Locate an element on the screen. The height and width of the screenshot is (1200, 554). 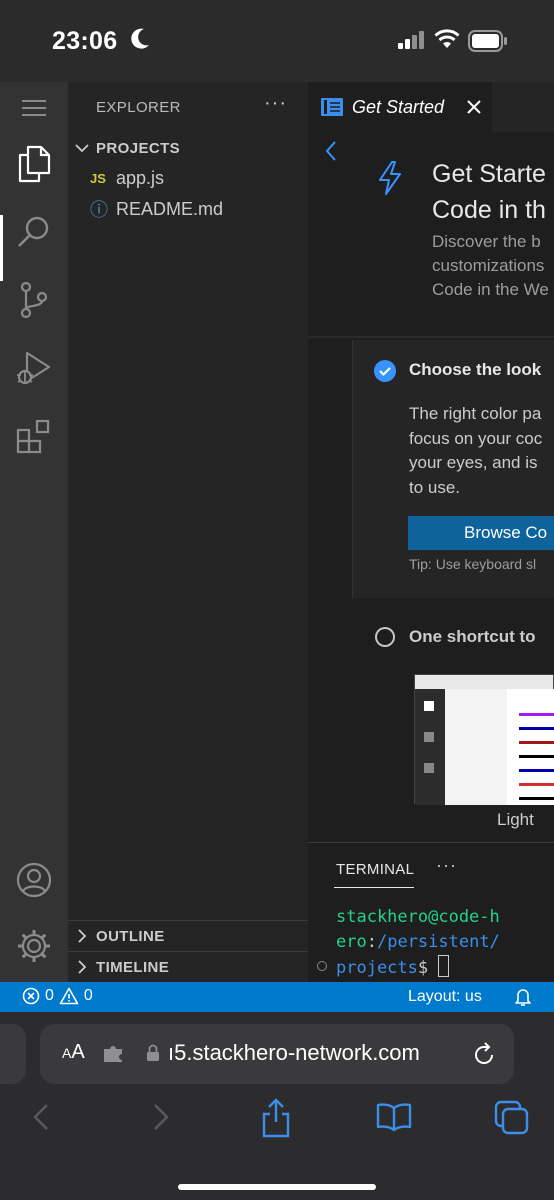
activity-bar is located at coordinates (34, 532).